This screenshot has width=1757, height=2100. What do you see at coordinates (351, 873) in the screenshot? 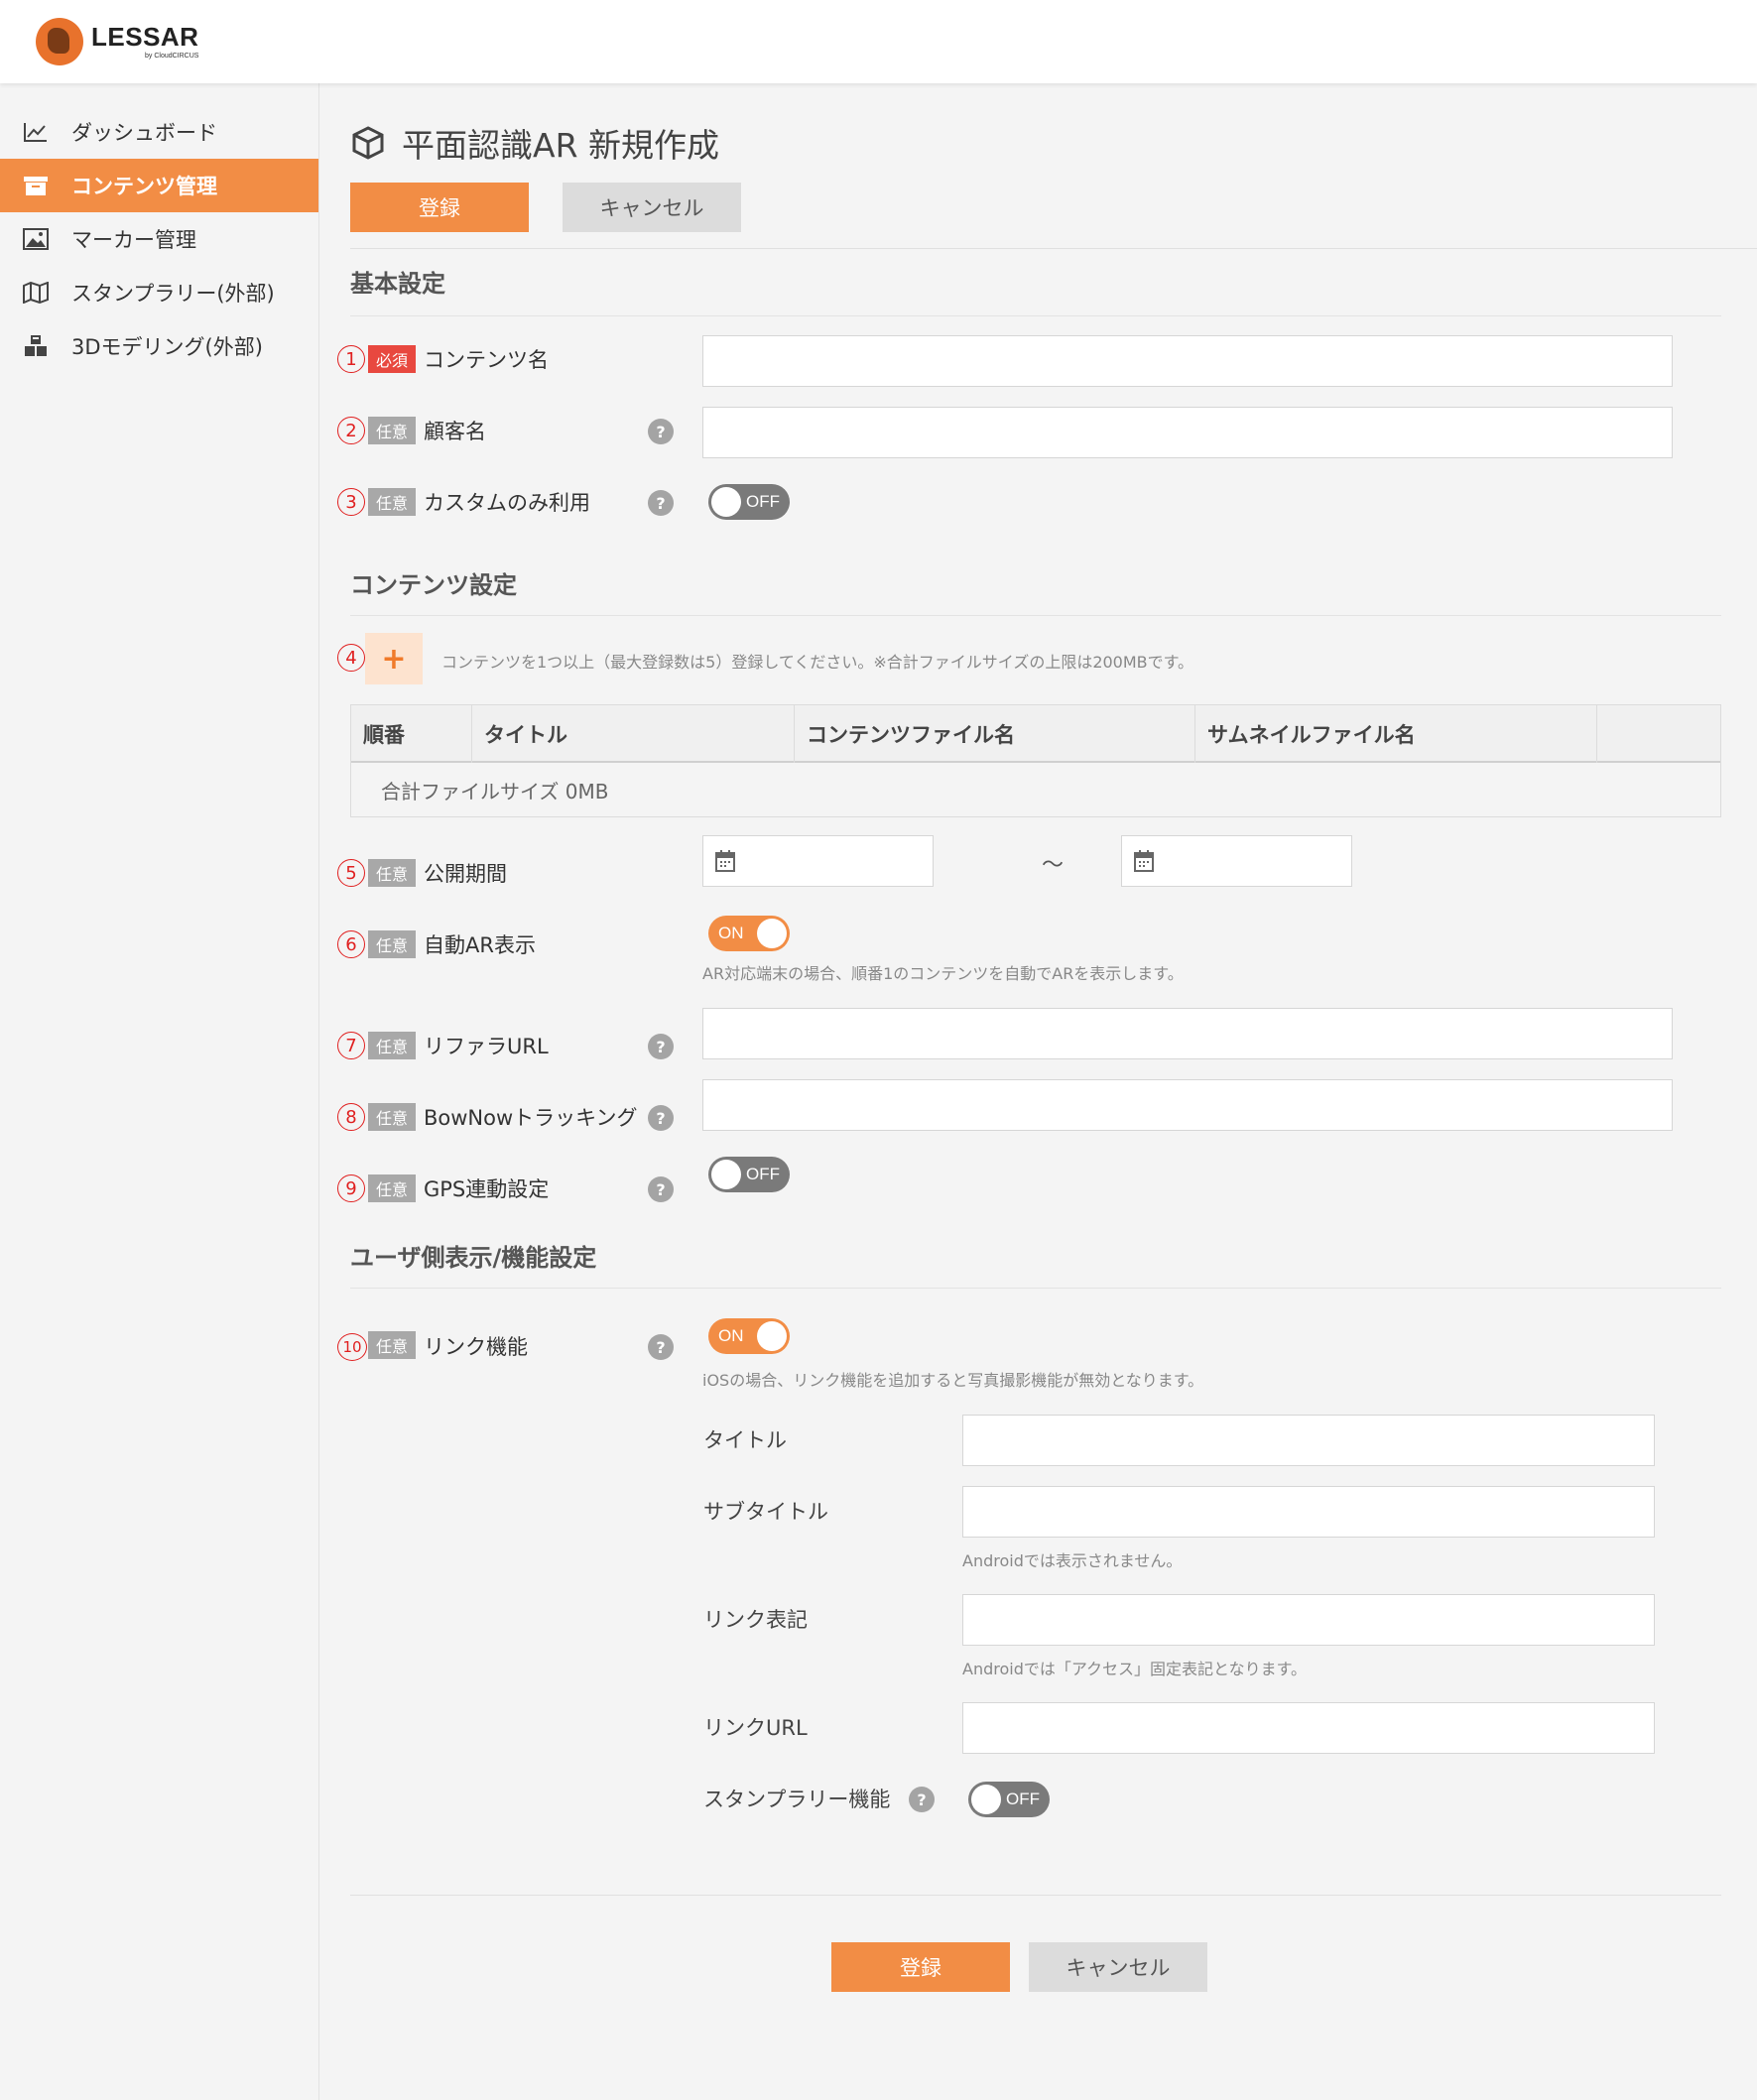
I see `row-number-5: 5` at bounding box center [351, 873].